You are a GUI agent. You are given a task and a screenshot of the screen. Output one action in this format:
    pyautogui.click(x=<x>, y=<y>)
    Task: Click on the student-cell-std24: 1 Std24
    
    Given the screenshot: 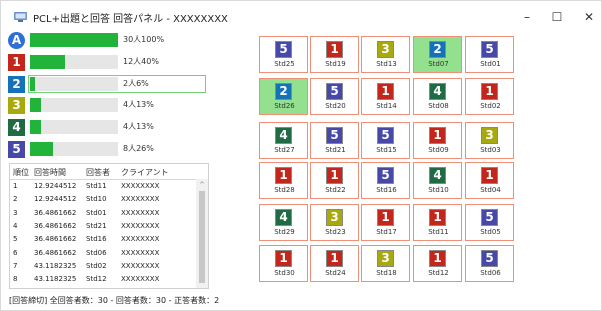 What is the action you would take?
    pyautogui.click(x=334, y=263)
    